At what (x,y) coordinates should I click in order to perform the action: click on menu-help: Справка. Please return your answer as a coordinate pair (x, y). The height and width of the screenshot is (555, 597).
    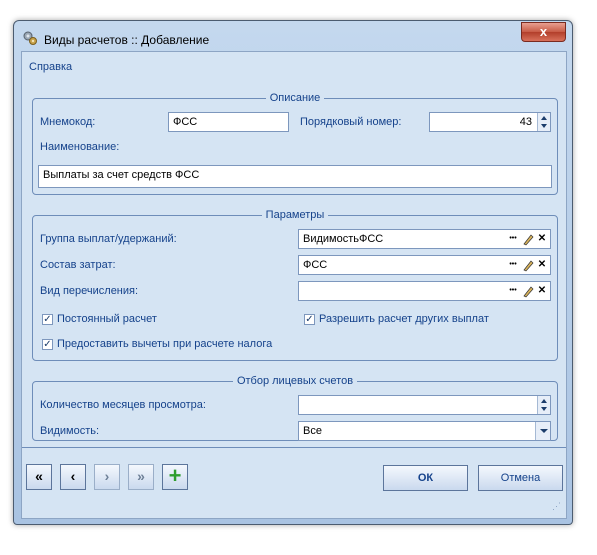
    Looking at the image, I should click on (50, 67).